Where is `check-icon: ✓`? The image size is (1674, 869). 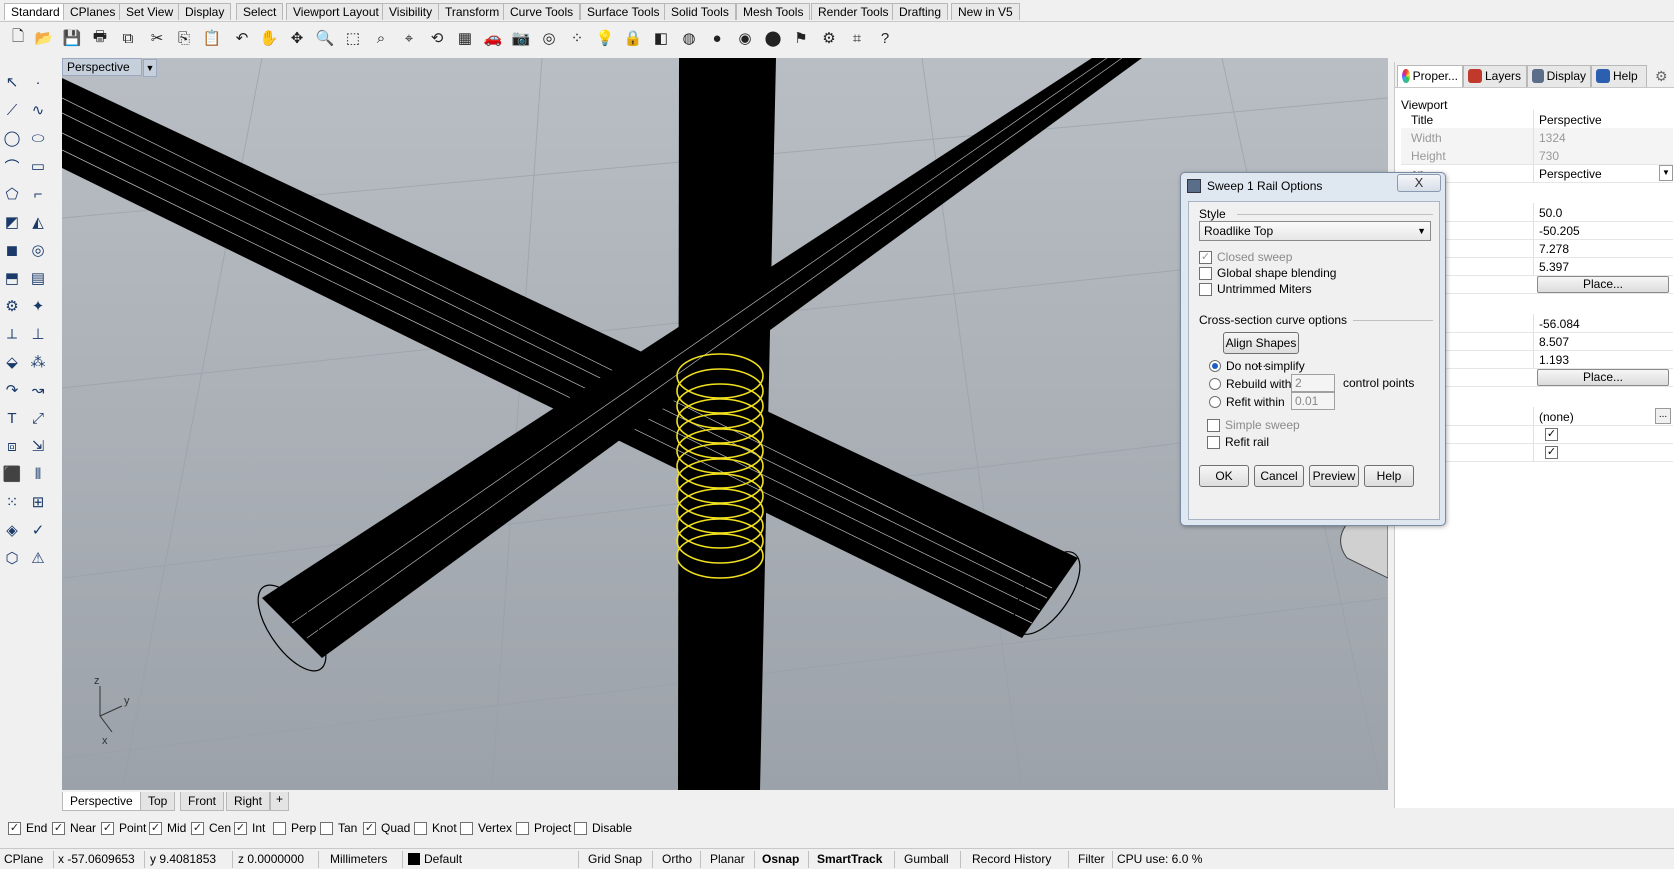 check-icon: ✓ is located at coordinates (38, 530).